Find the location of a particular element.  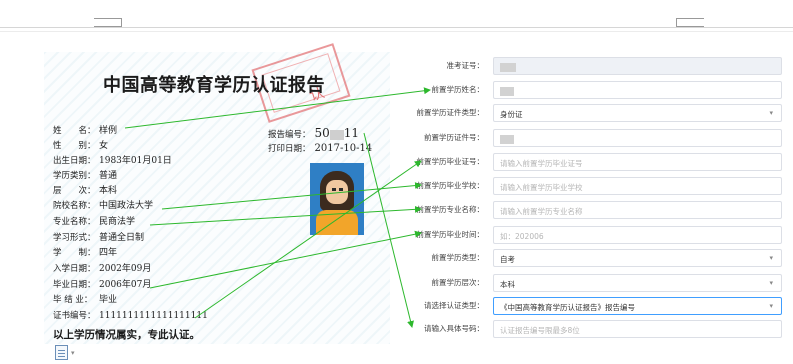

report-field-label: 姓 名： is located at coordinates (74, 131).